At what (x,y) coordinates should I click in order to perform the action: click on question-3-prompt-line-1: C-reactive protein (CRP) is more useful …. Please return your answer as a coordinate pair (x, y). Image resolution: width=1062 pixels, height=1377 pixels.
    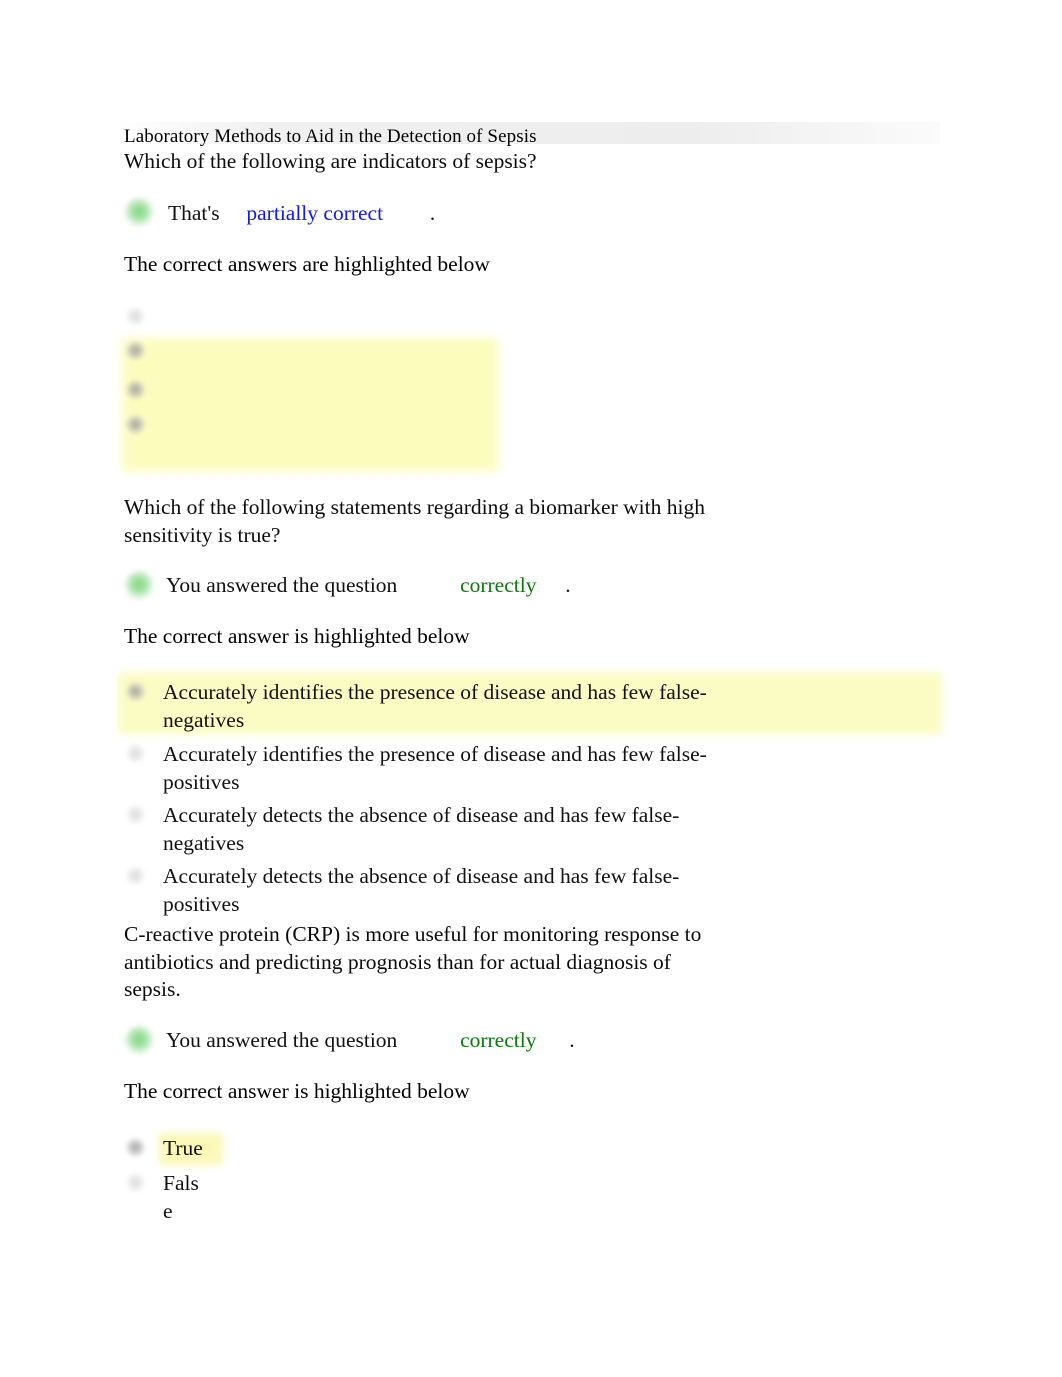
    Looking at the image, I should click on (413, 934).